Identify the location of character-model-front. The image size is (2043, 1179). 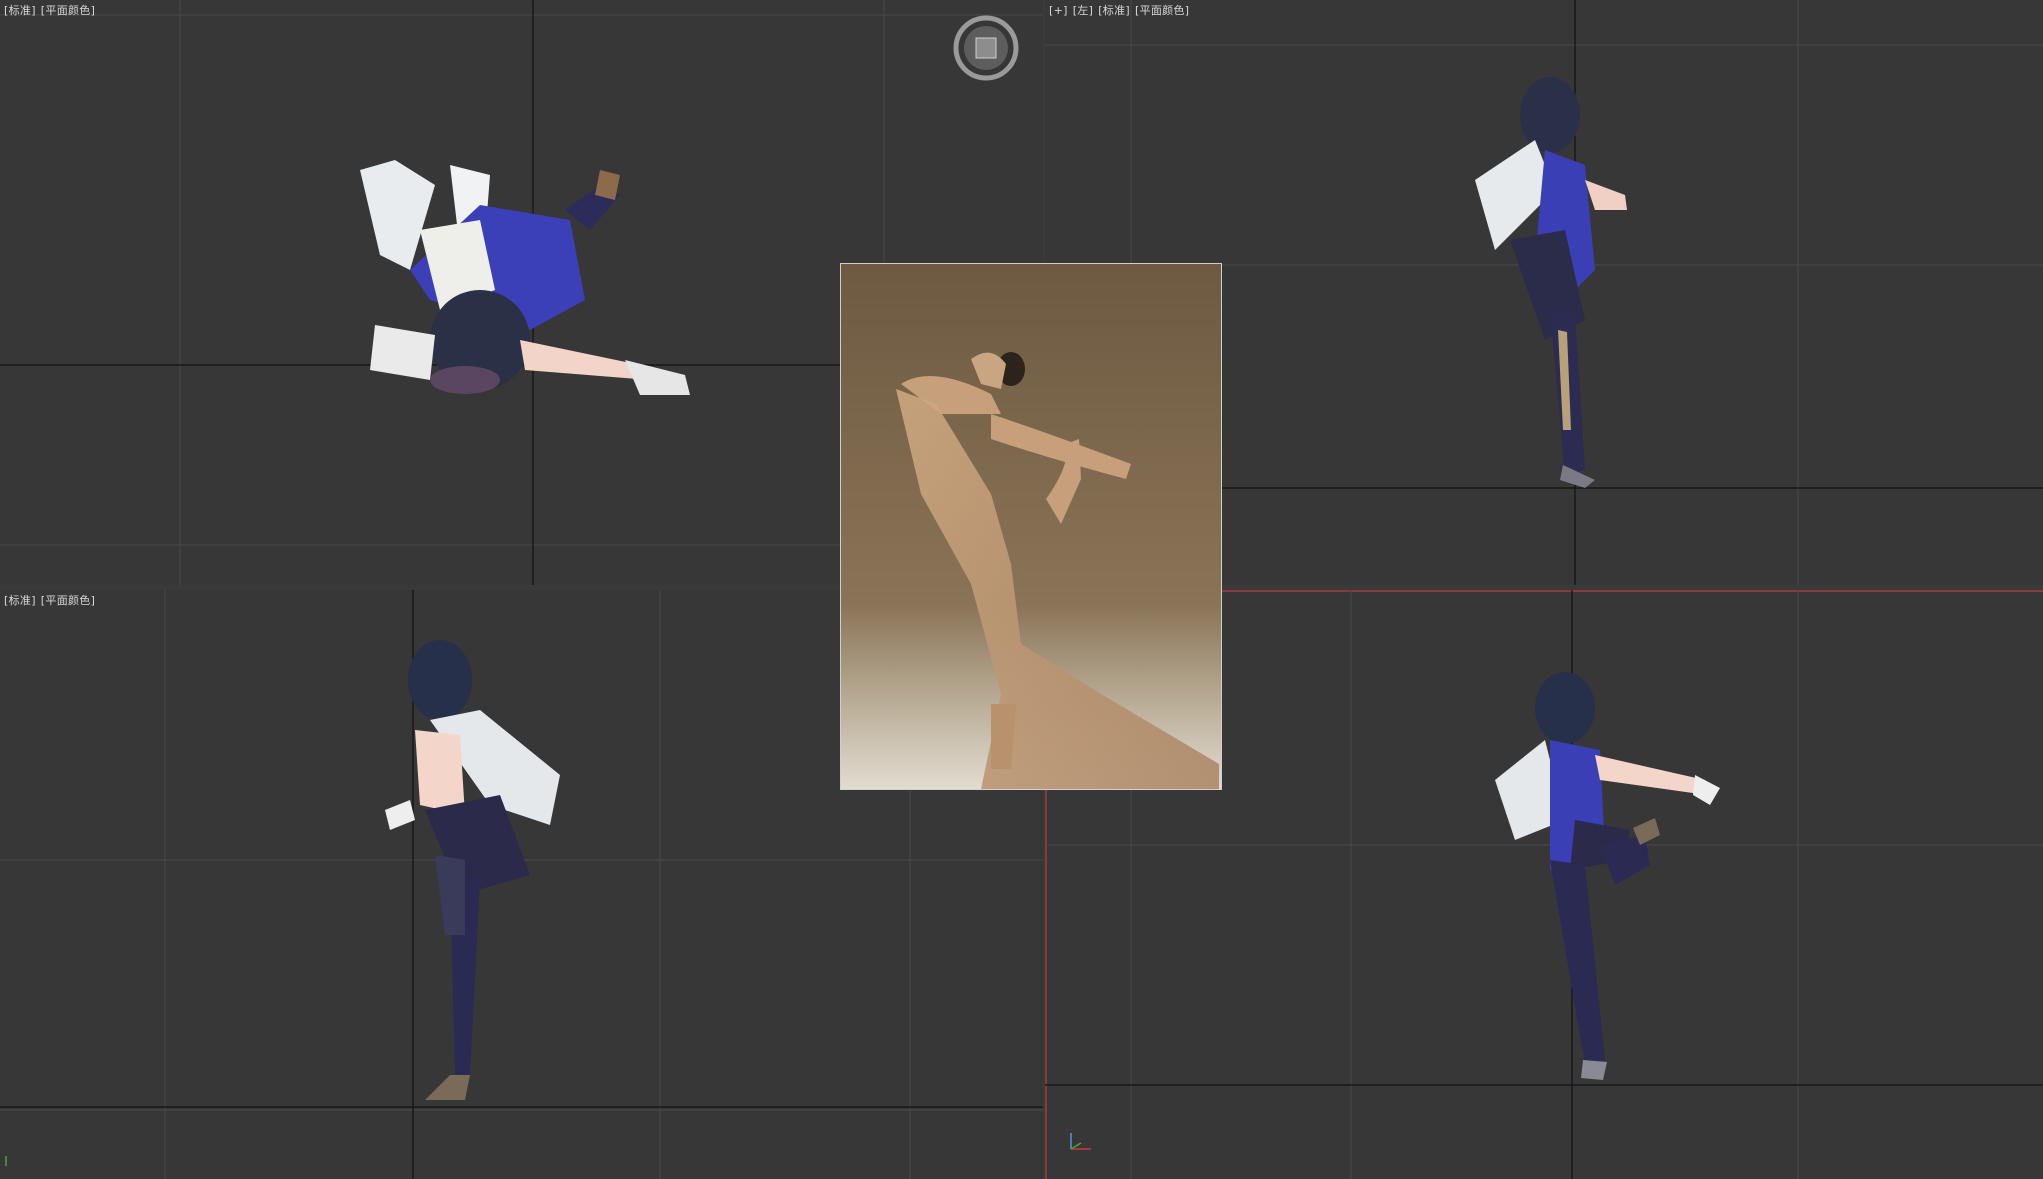
(480, 870).